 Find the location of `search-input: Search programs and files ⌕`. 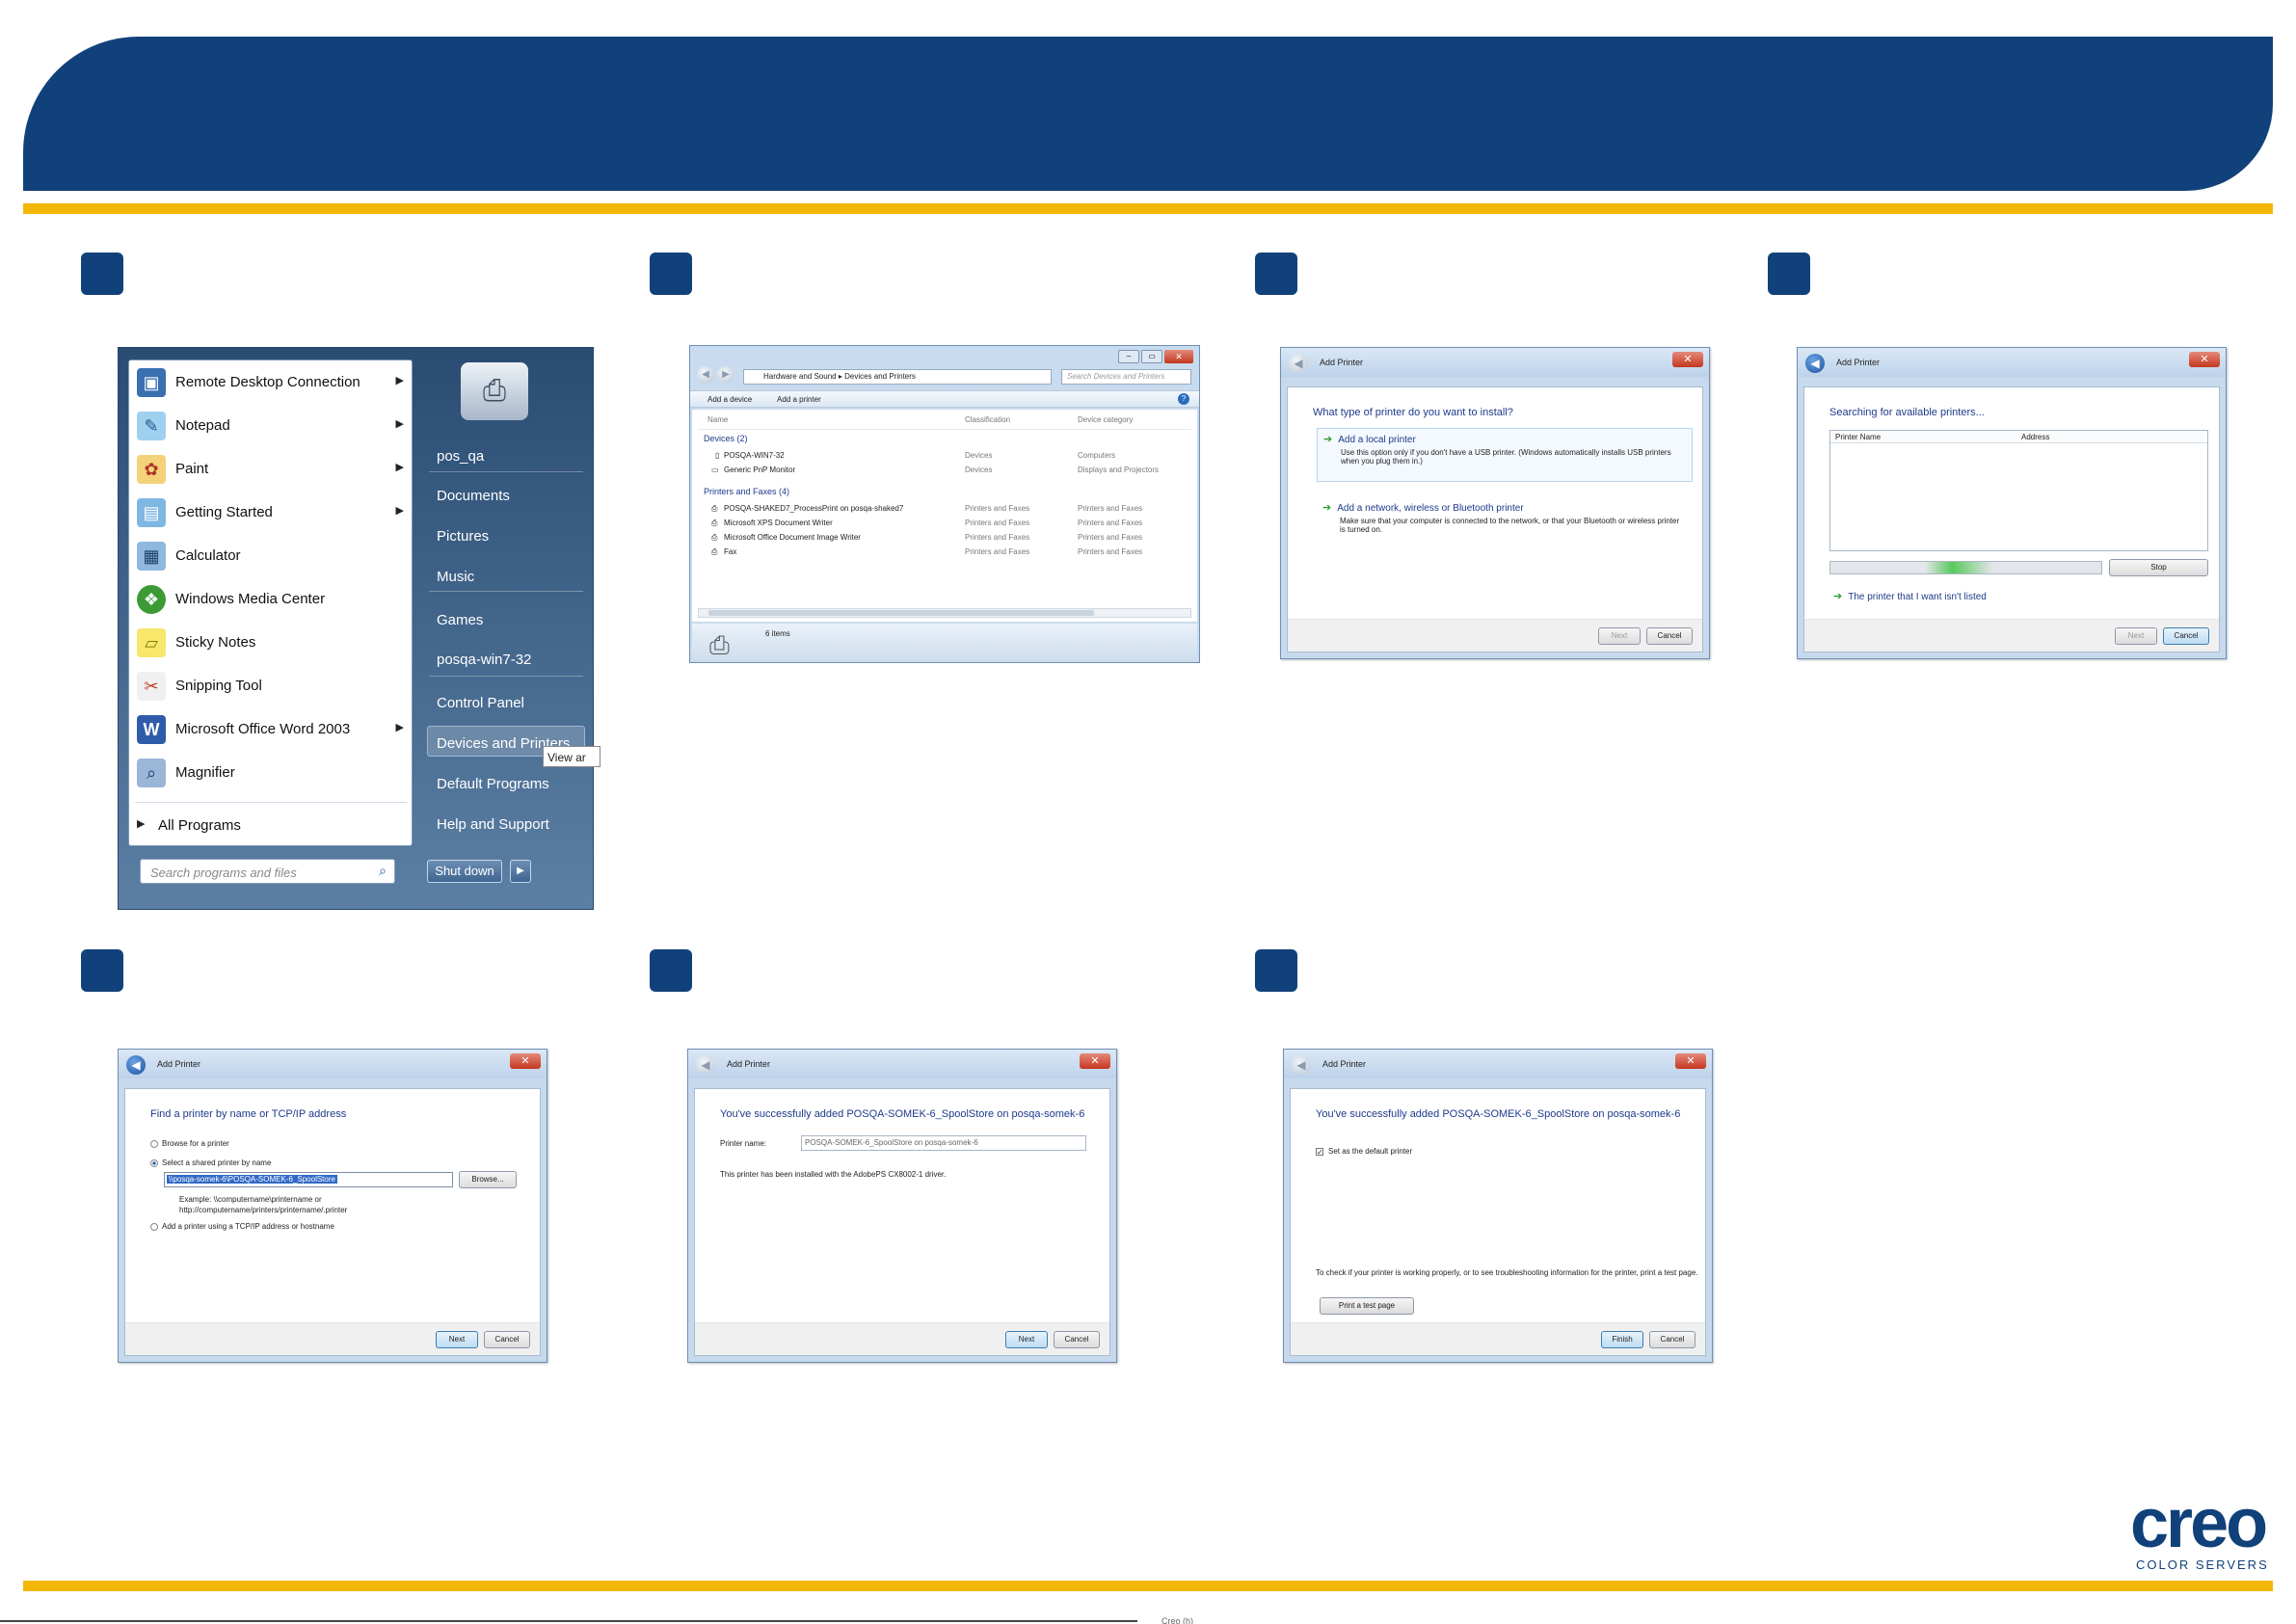

search-input: Search programs and files ⌕ is located at coordinates (267, 871).